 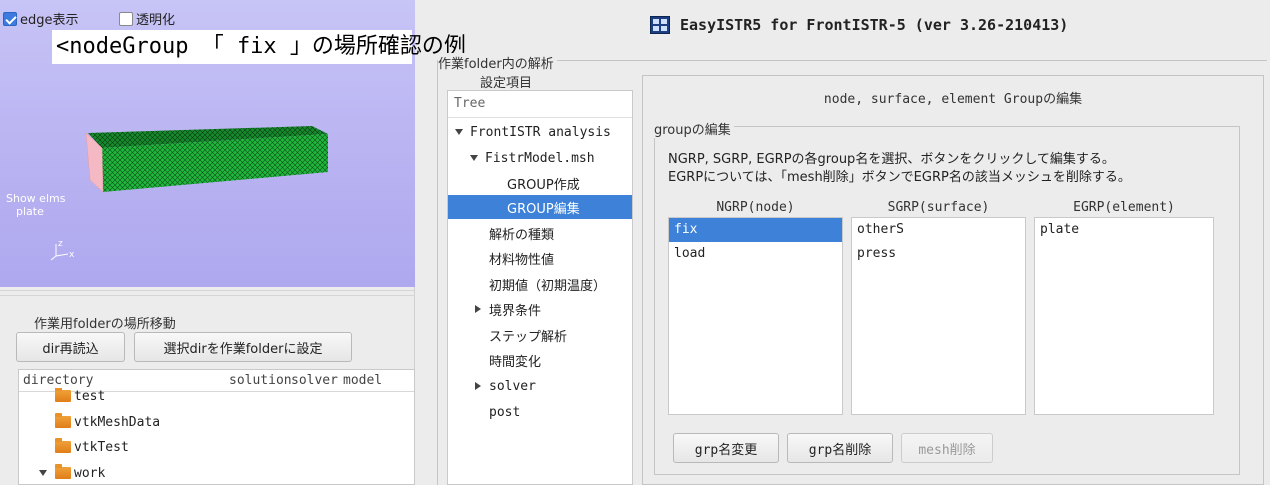 What do you see at coordinates (694, 128) in the screenshot?
I see `group-edit-label: groupの編集` at bounding box center [694, 128].